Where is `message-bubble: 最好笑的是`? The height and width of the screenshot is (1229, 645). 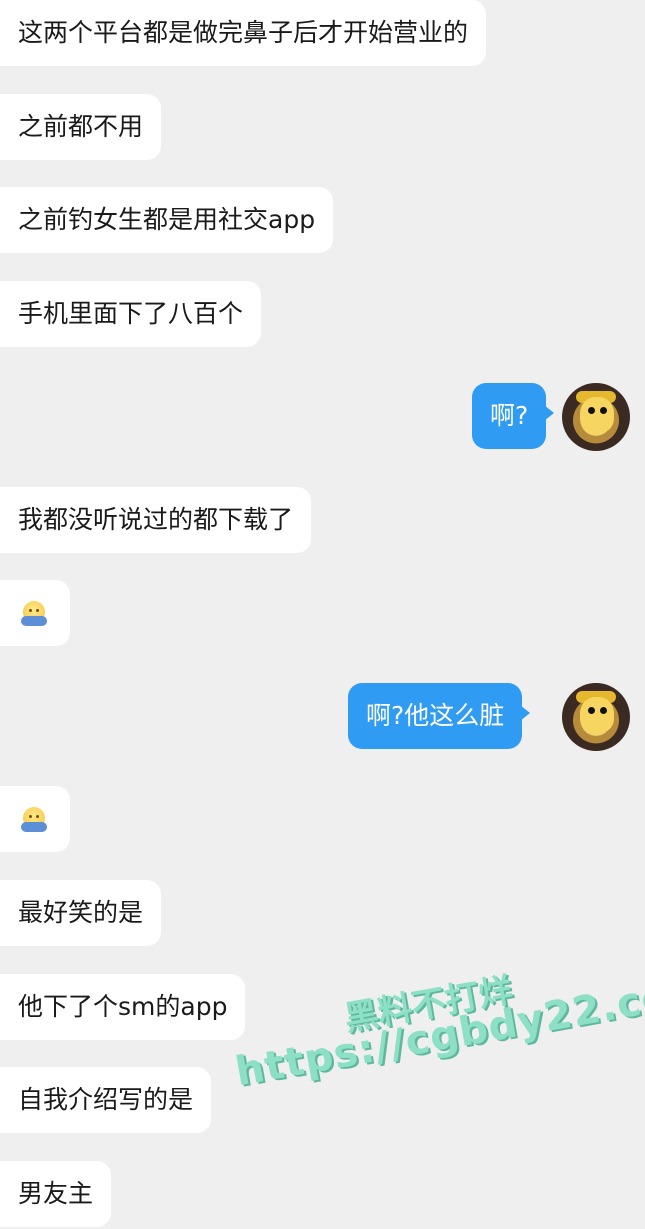 message-bubble: 最好笑的是 is located at coordinates (81, 913).